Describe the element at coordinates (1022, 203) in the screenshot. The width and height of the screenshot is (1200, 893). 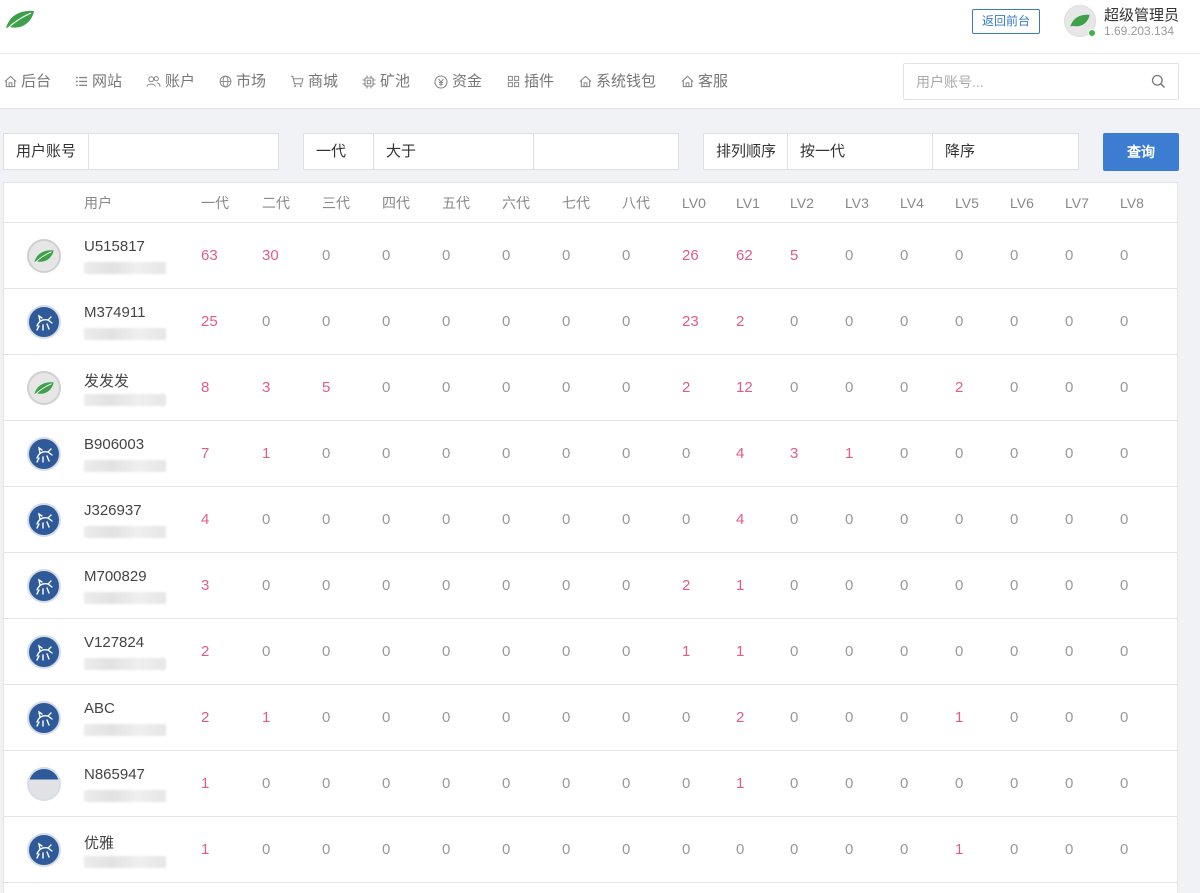
I see `column-header: LV6` at that location.